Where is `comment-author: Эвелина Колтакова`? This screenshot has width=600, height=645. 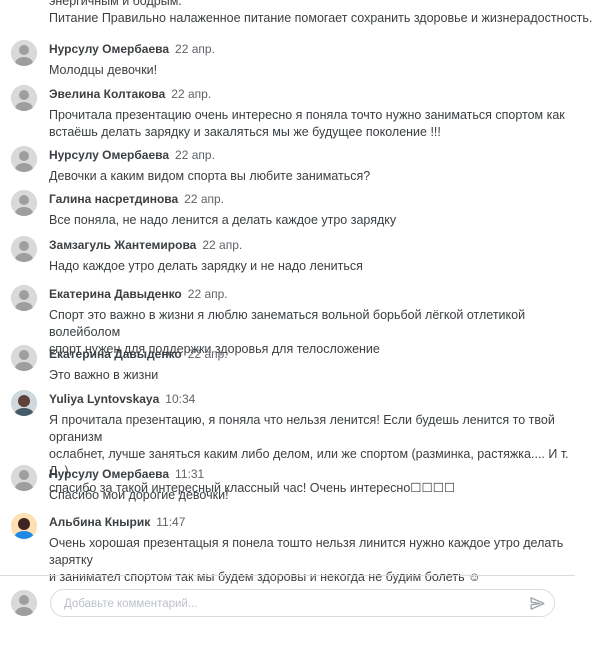 comment-author: Эвелина Колтакова is located at coordinates (107, 94).